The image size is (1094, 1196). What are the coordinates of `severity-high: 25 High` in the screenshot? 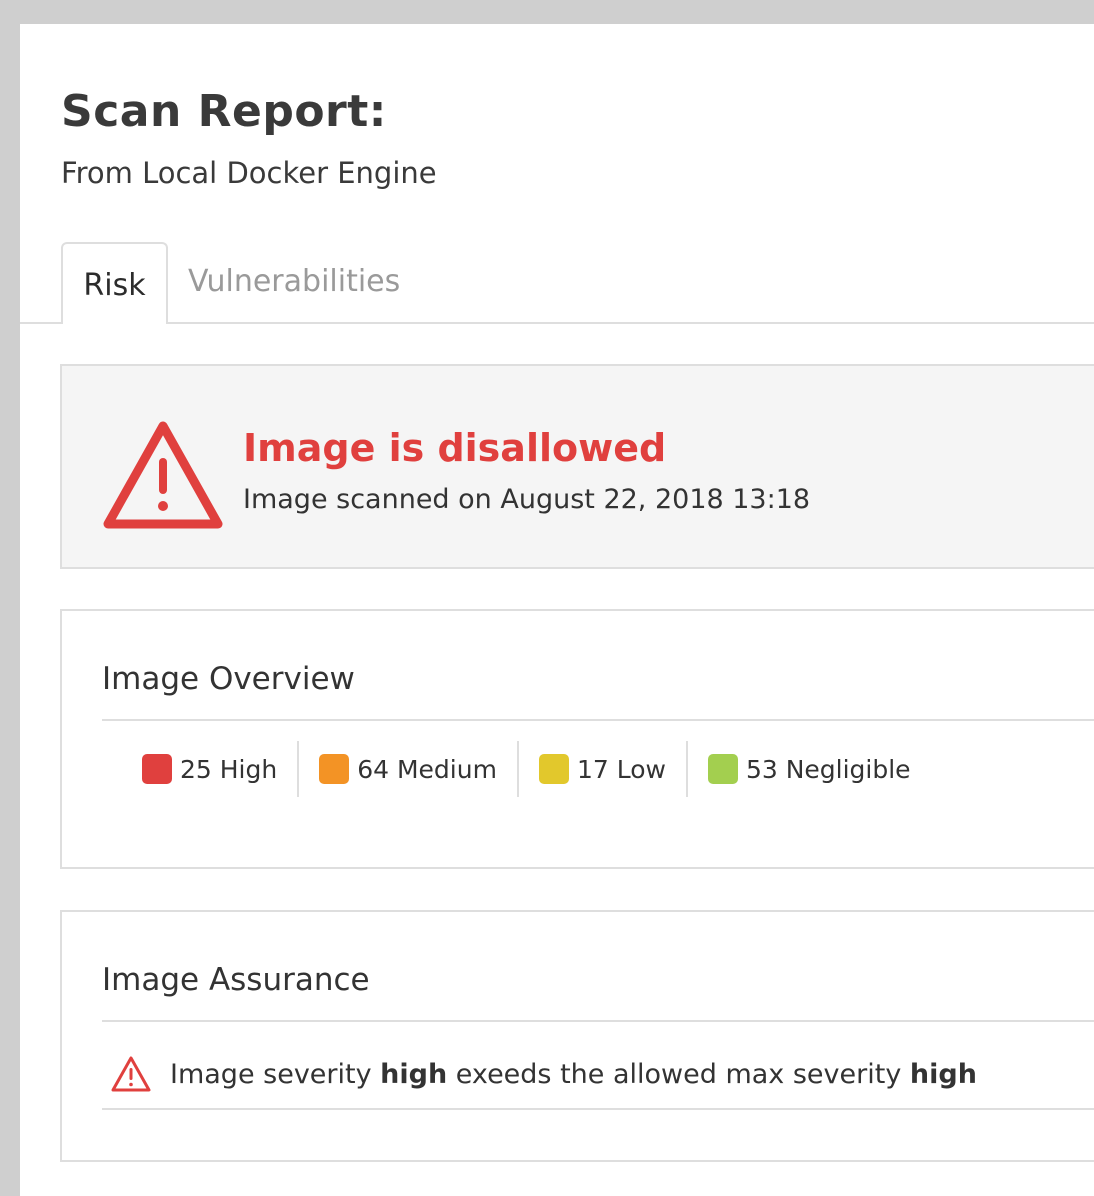 It's located at (201, 769).